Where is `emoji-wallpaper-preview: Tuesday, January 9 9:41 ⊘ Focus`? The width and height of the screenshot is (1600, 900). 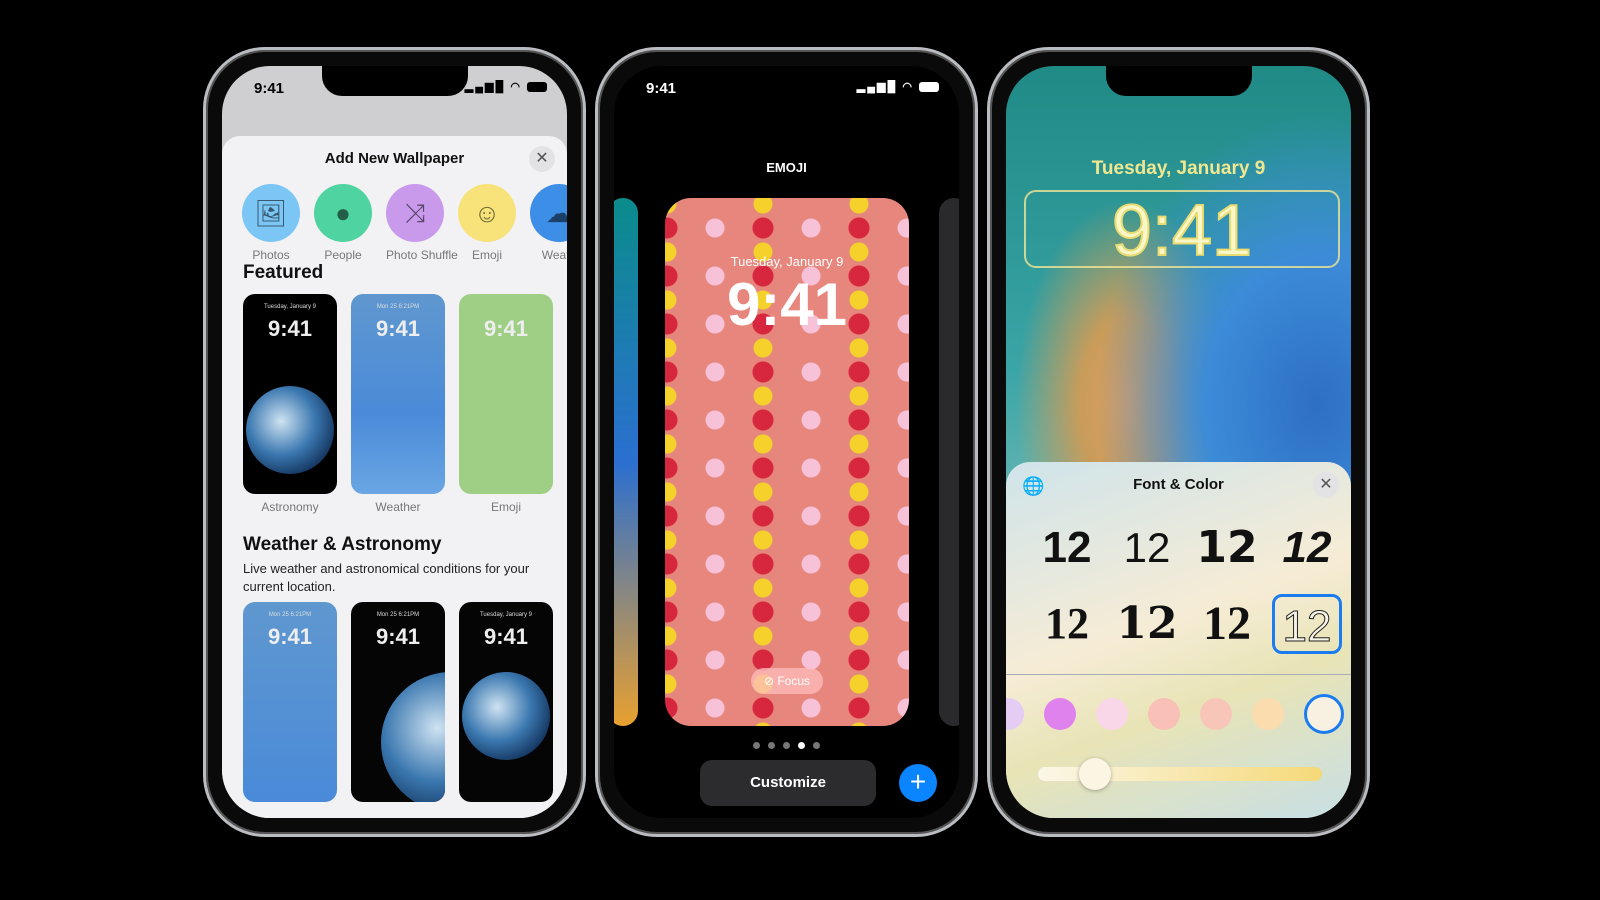
emoji-wallpaper-preview: Tuesday, January 9 9:41 ⊘ Focus is located at coordinates (787, 462).